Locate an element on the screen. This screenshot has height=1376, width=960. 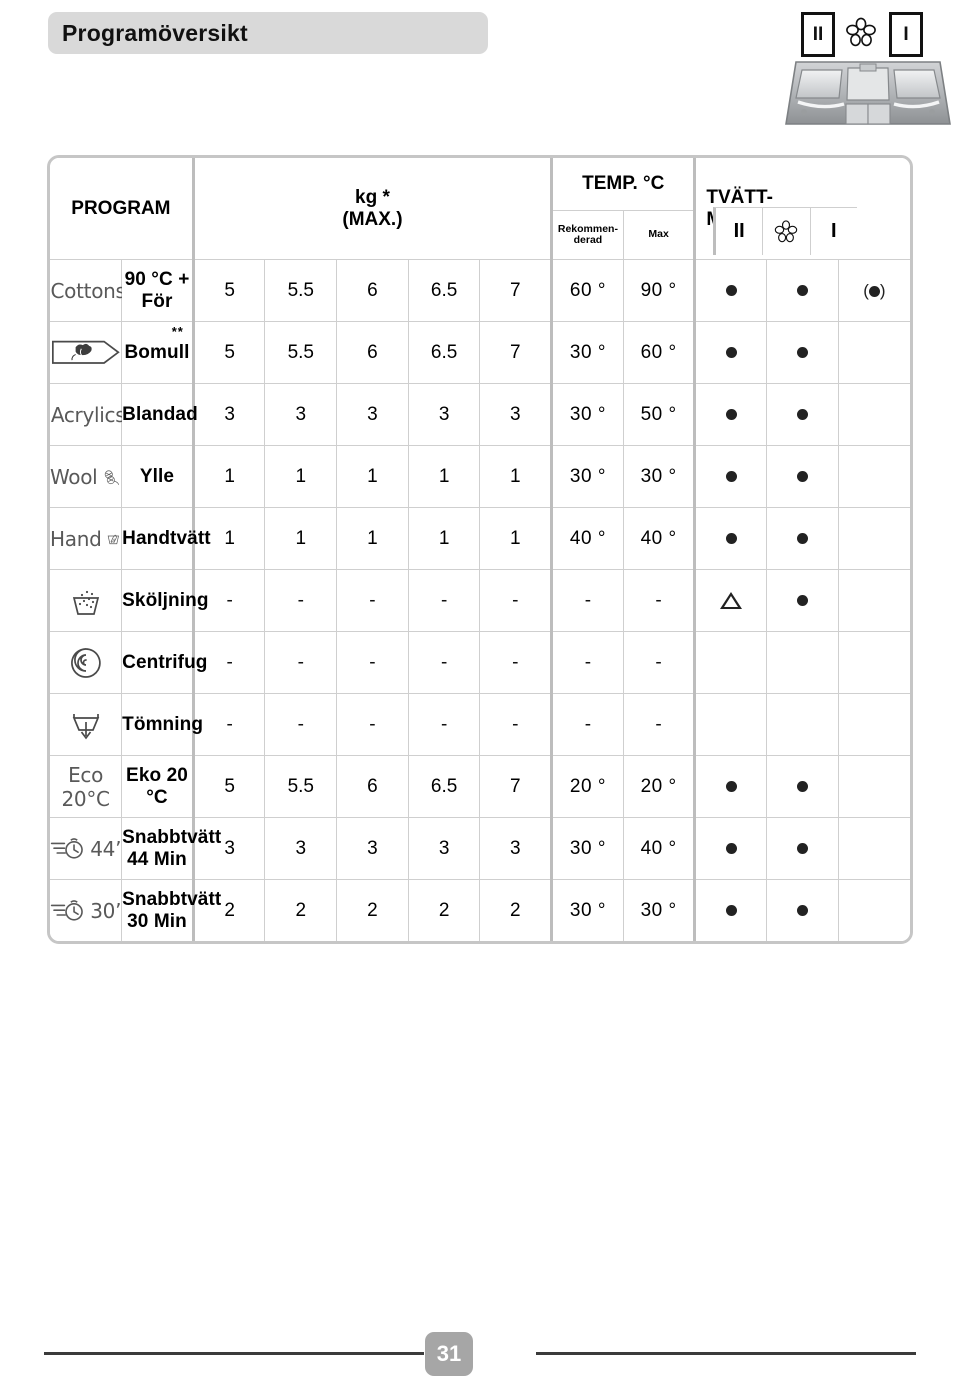
cell-temp-max: 90 ° is located at coordinates (659, 290).